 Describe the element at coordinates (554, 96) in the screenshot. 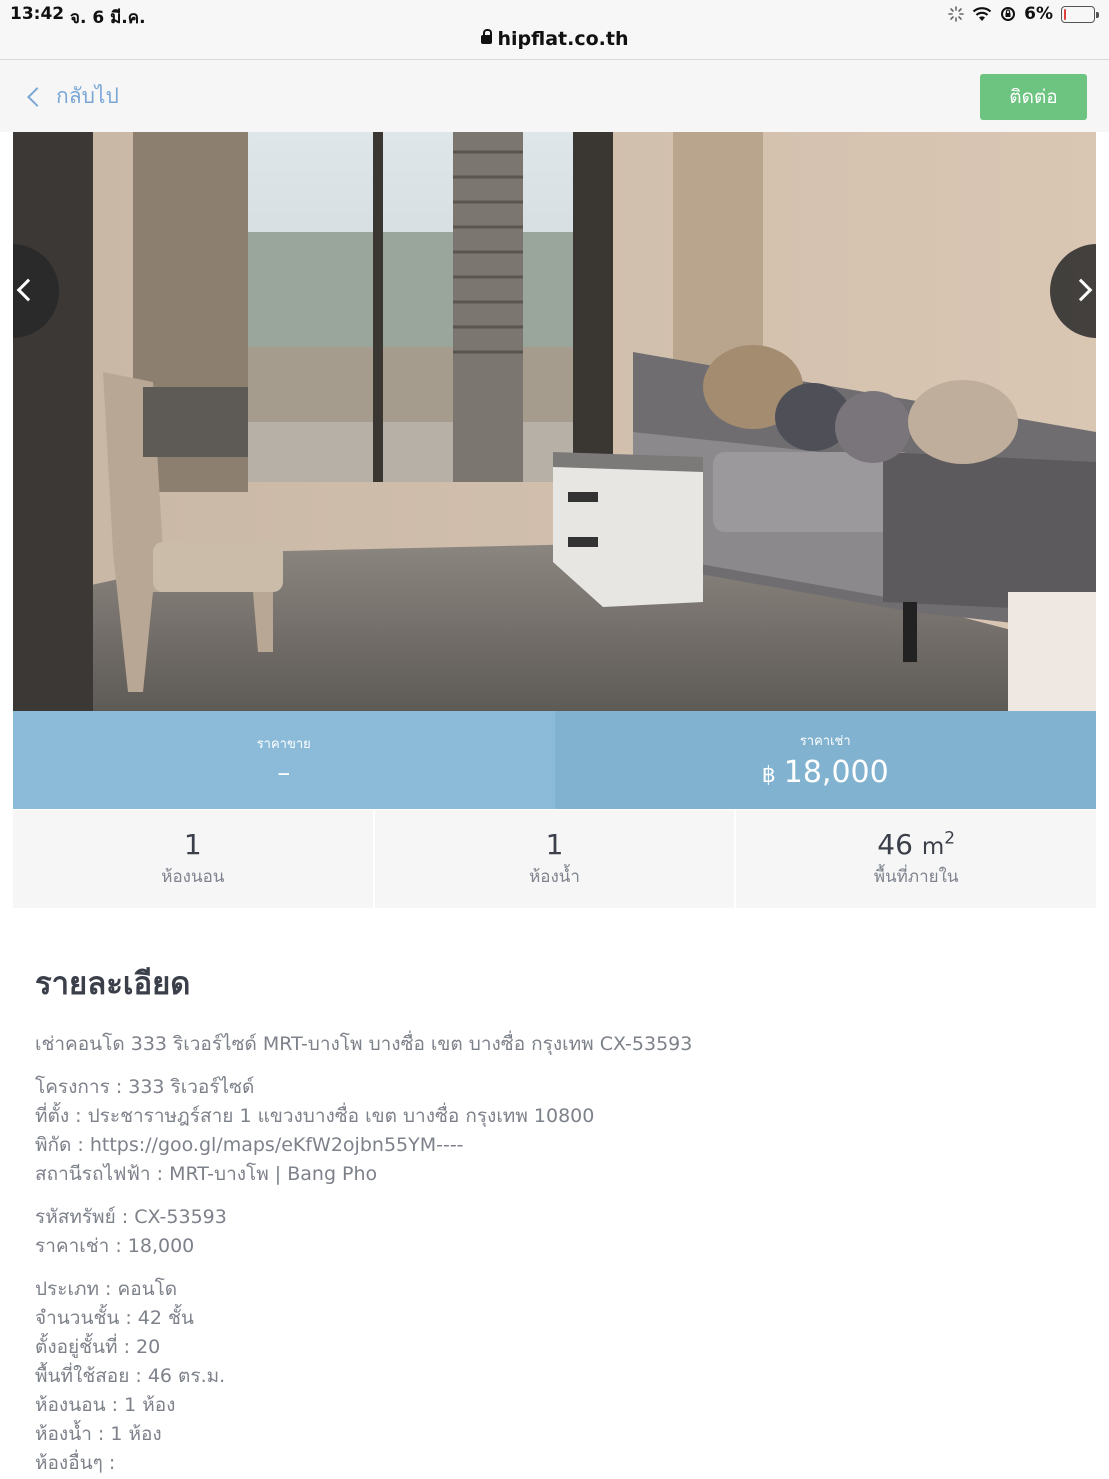

I see `top-nav: กลับไป ติดต่อ` at that location.